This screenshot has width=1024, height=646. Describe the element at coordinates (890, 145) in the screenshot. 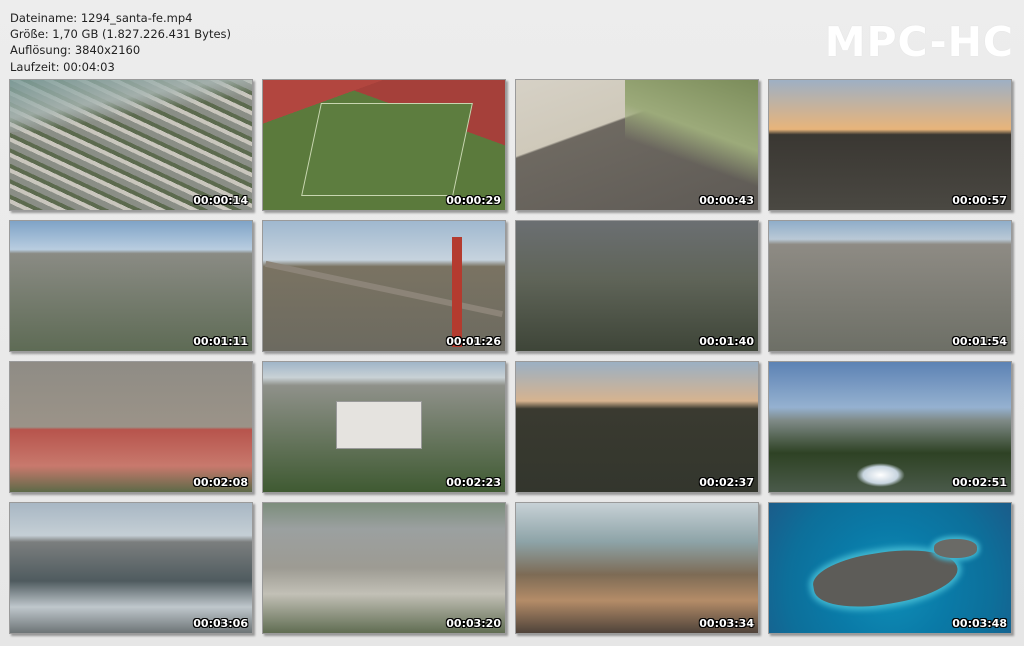

I see `thumbnail-sunset-city: 00:00:57` at that location.